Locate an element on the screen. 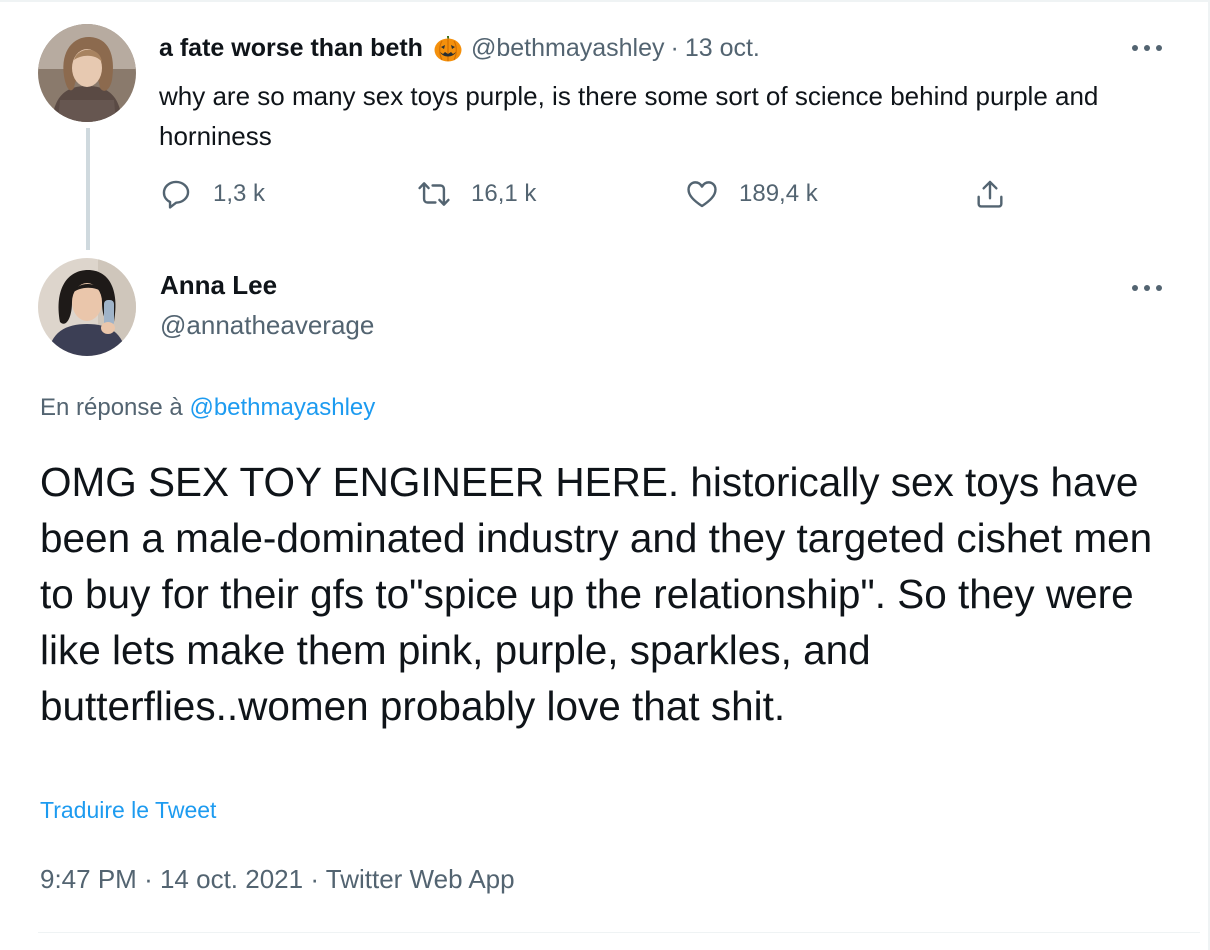  pumpkin-emoji-icon is located at coordinates (448, 48).